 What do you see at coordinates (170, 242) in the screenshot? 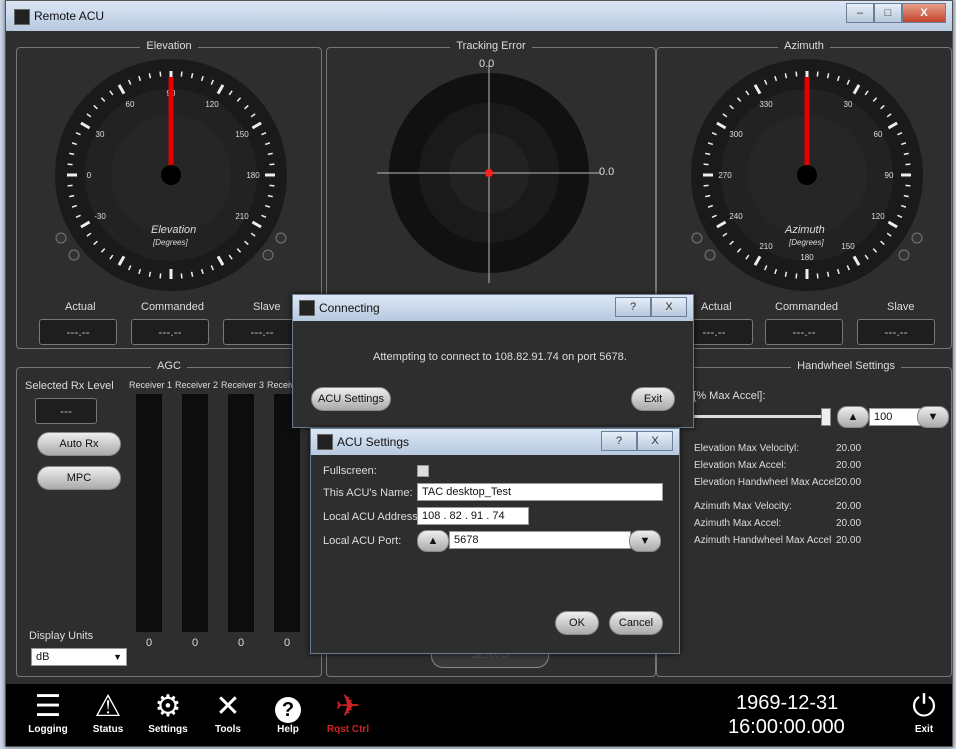
I see `elevation-gauge-unit: [Degrees]` at bounding box center [170, 242].